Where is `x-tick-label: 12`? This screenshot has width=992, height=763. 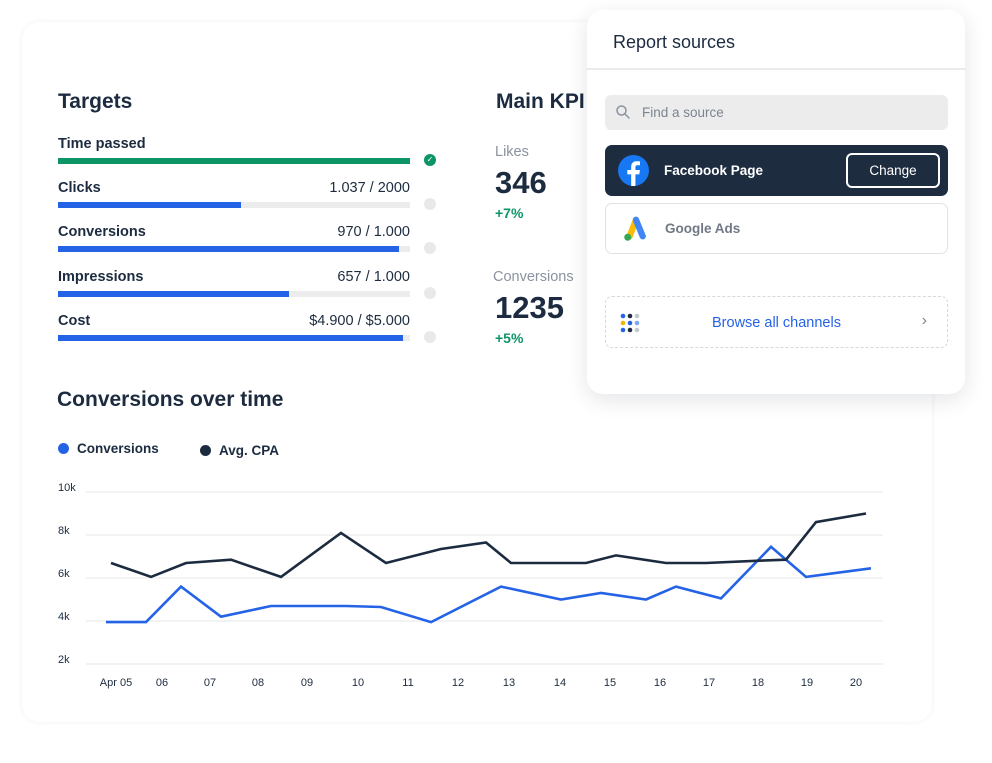
x-tick-label: 12 is located at coordinates (458, 683).